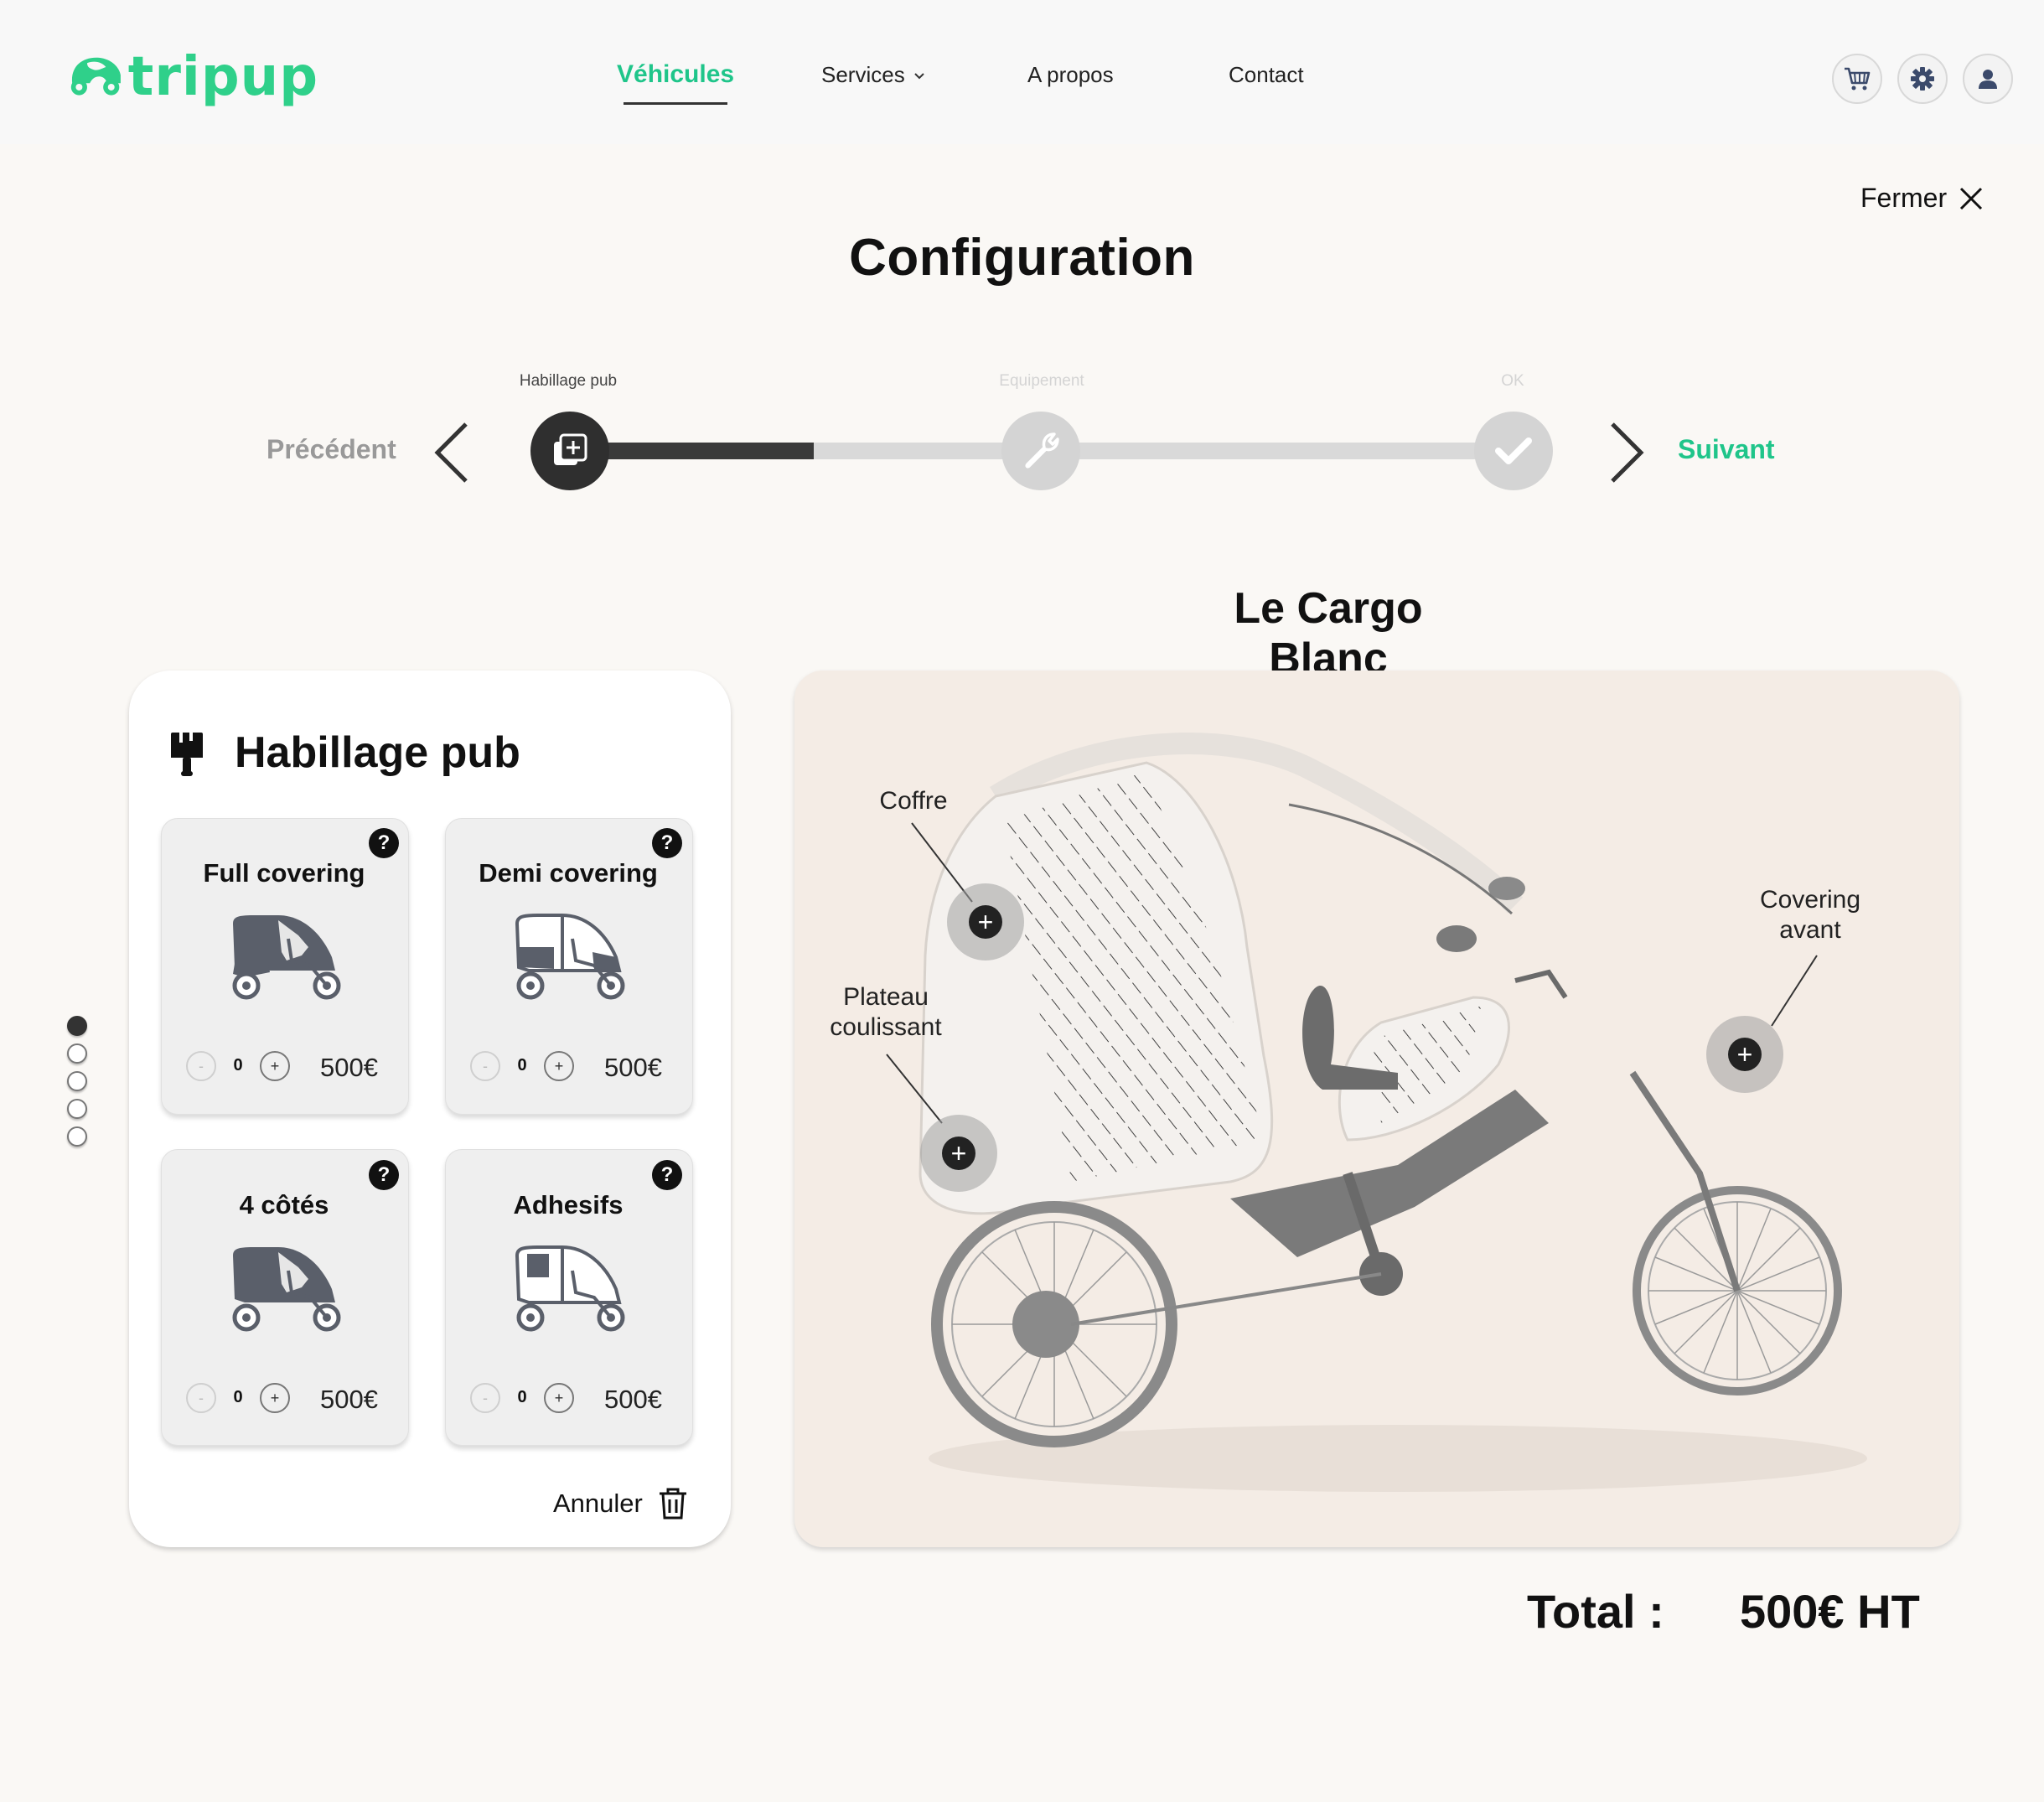 The image size is (2044, 1802). I want to click on close-button: Fermer, so click(1922, 199).